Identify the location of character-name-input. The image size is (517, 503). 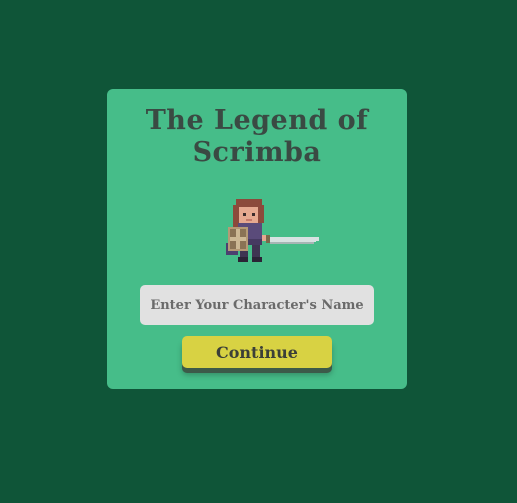
(257, 305).